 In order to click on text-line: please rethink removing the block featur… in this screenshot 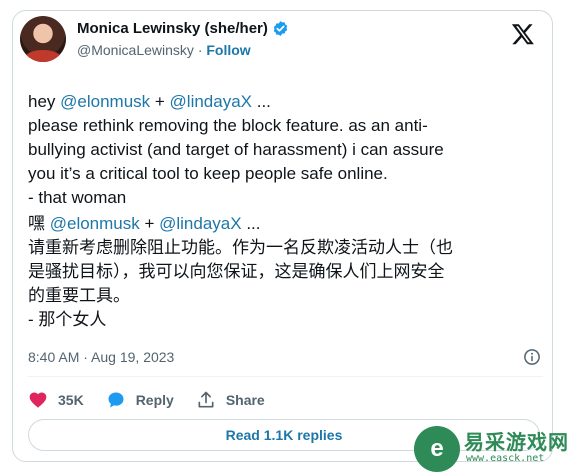, I will do `click(228, 125)`.